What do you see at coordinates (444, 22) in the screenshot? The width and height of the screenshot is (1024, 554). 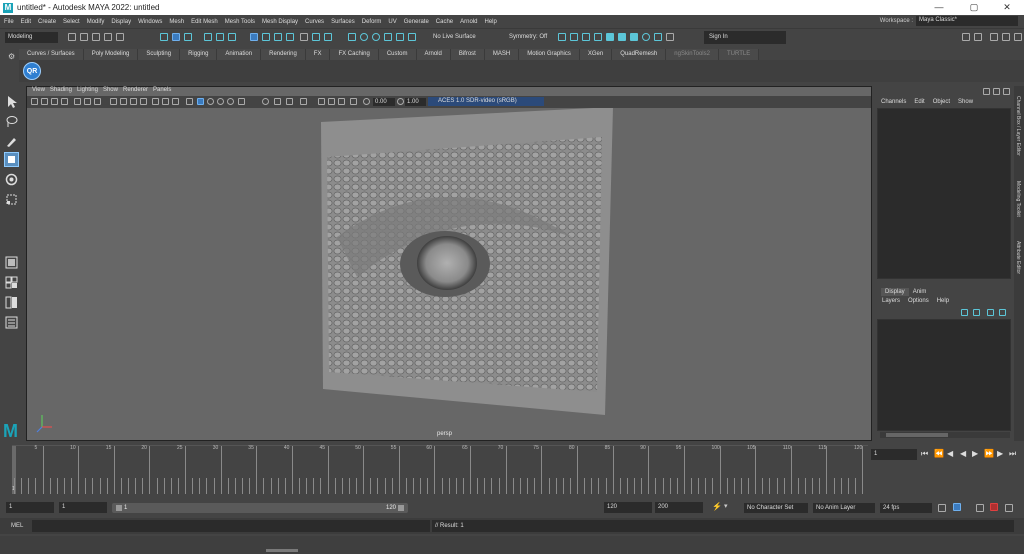 I see `menu-cache: Cache` at bounding box center [444, 22].